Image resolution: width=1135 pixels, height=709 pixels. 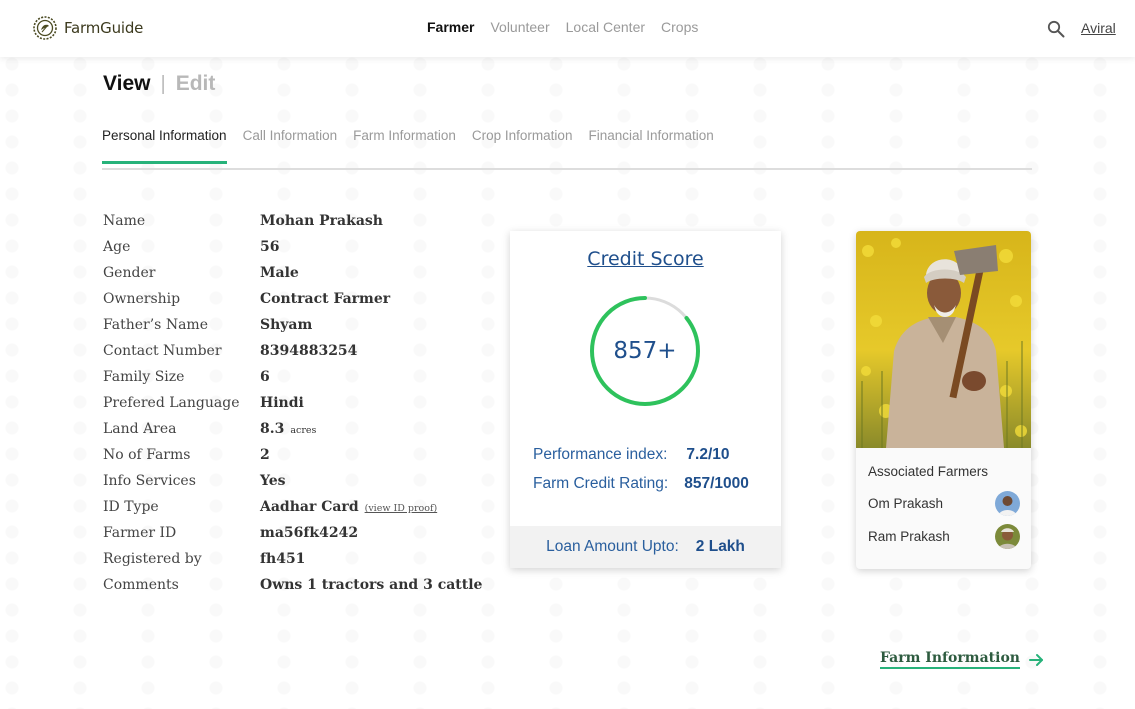 What do you see at coordinates (292, 455) in the screenshot?
I see `info-row-no-of-farms: No of Farms 2` at bounding box center [292, 455].